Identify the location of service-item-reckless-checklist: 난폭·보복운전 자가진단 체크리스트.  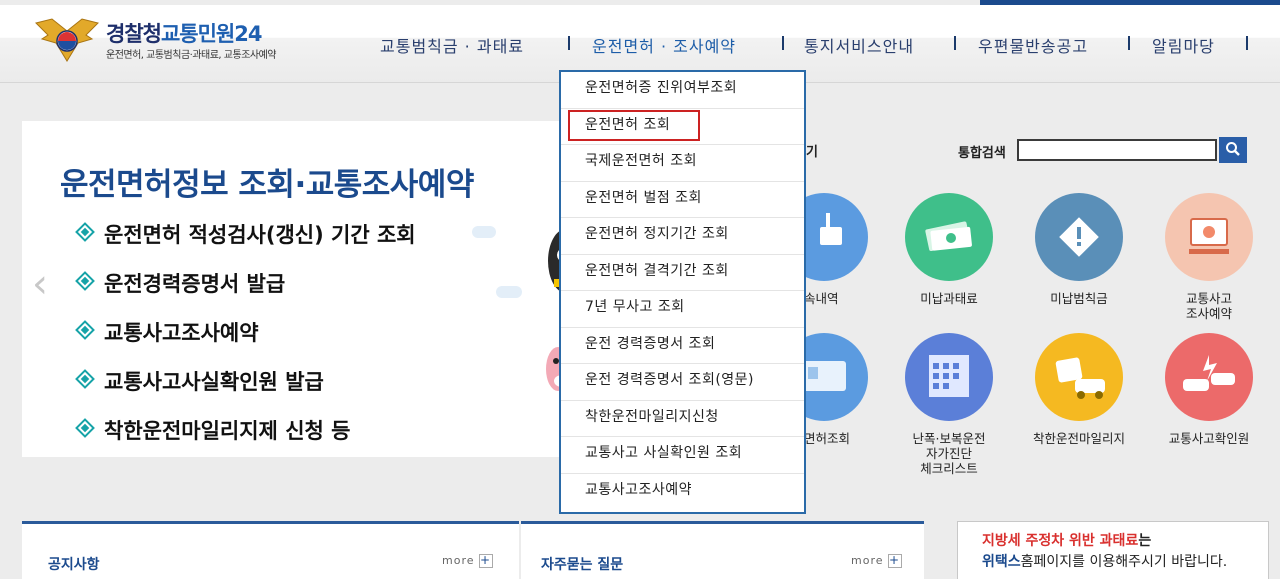
(949, 404).